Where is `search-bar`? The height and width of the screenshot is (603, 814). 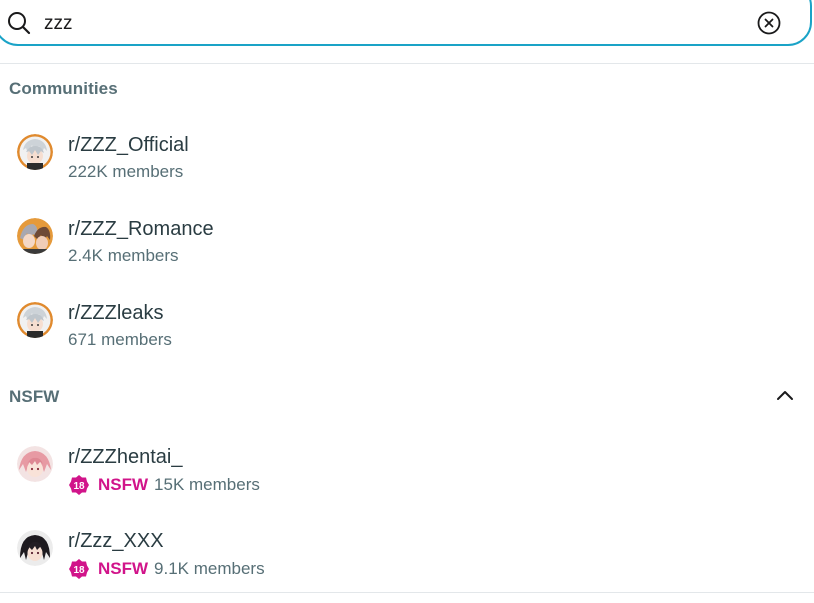
search-bar is located at coordinates (406, 23).